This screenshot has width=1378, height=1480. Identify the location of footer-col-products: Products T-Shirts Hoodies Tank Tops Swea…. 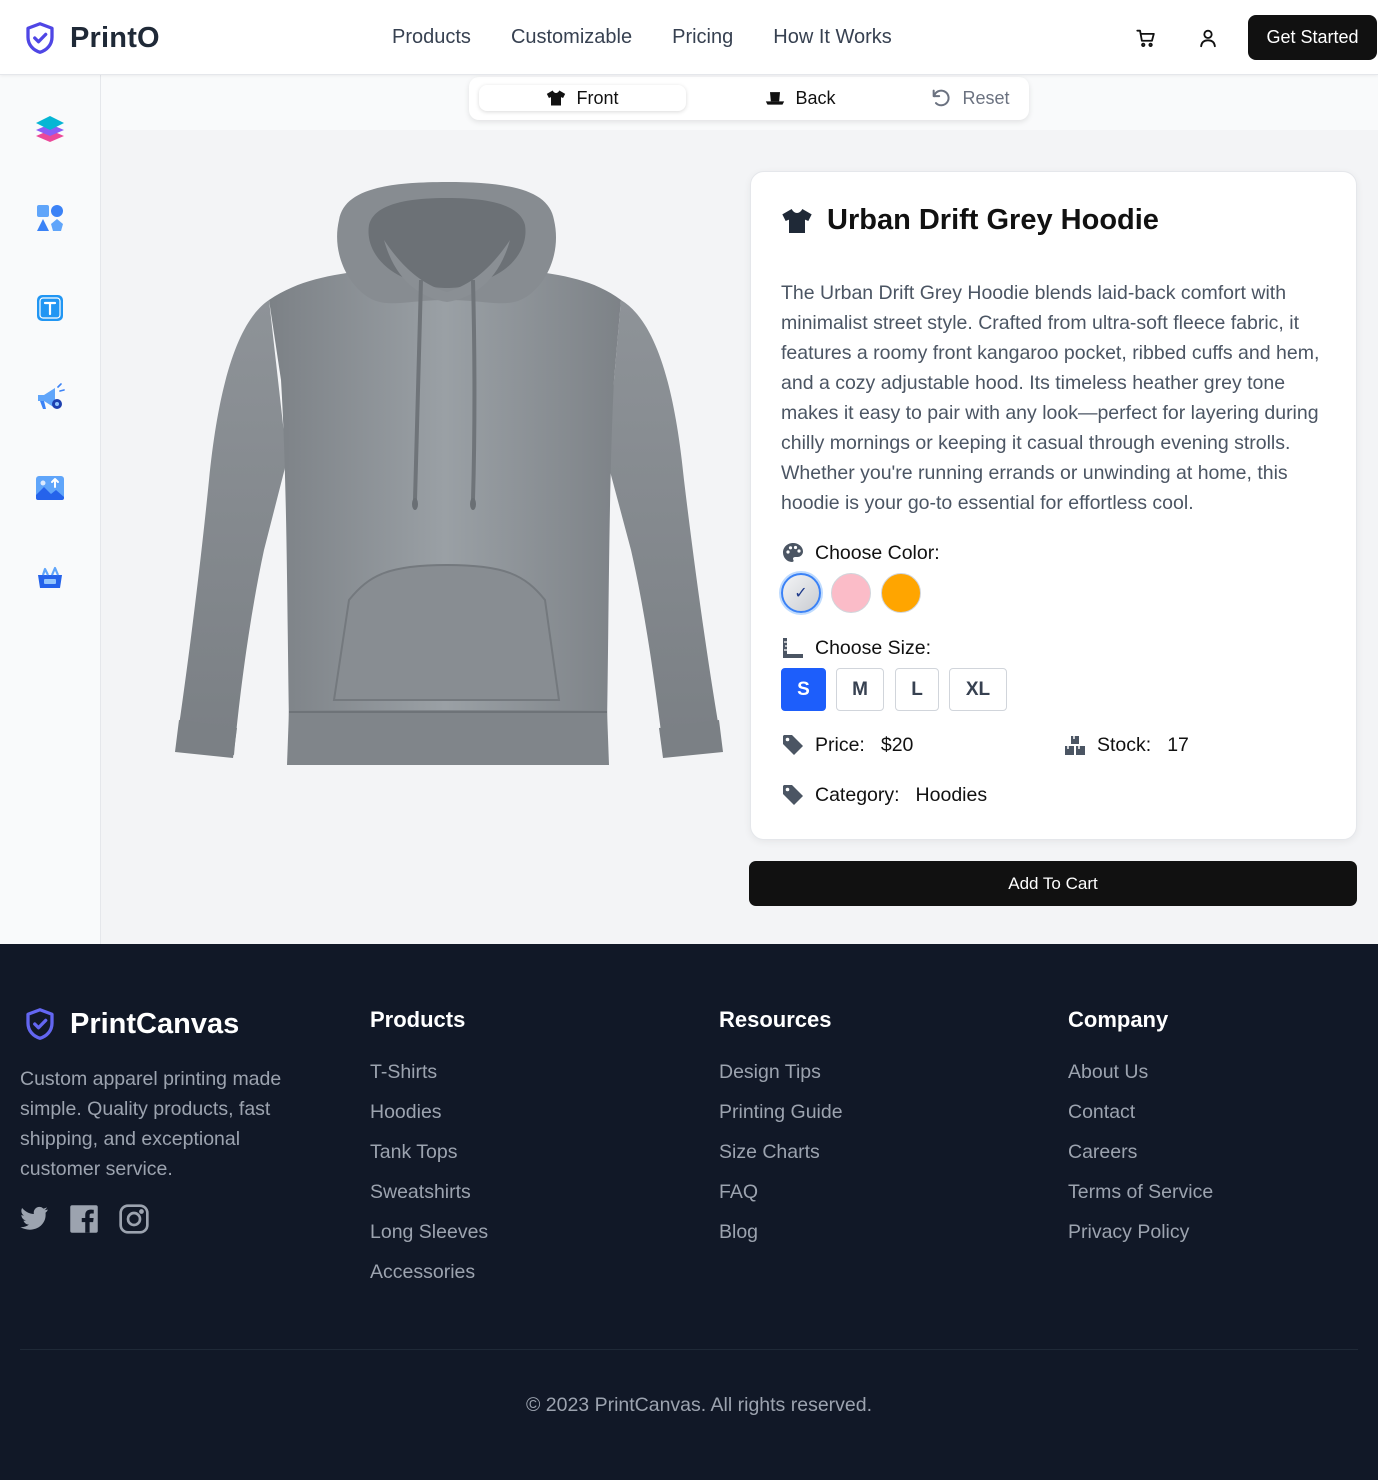
(429, 1154).